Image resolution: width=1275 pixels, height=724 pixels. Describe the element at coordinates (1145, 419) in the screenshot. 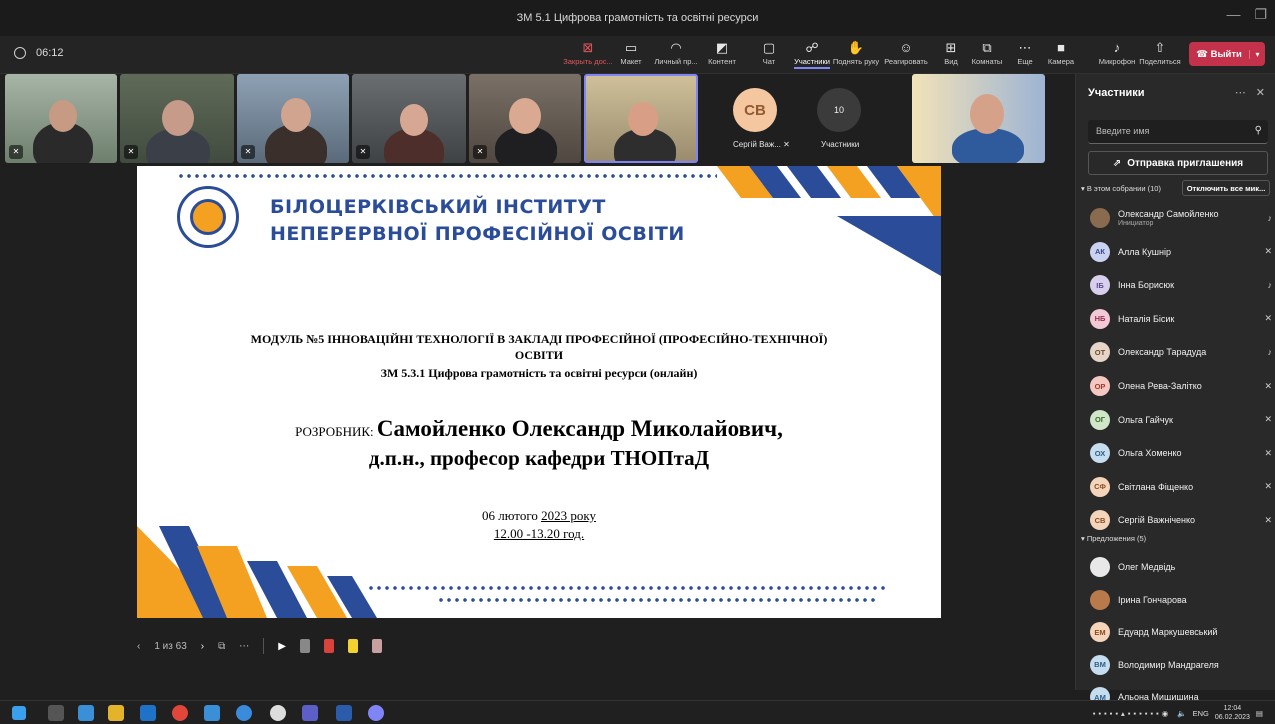

I see `participant-name: Ольга Гайчук` at that location.